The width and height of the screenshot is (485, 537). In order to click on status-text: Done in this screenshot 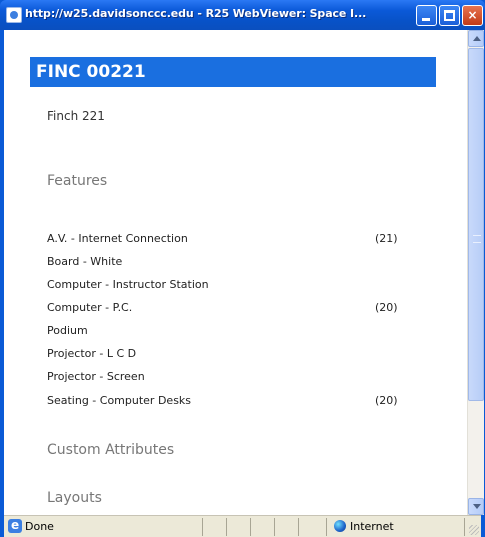, I will do `click(39, 526)`.